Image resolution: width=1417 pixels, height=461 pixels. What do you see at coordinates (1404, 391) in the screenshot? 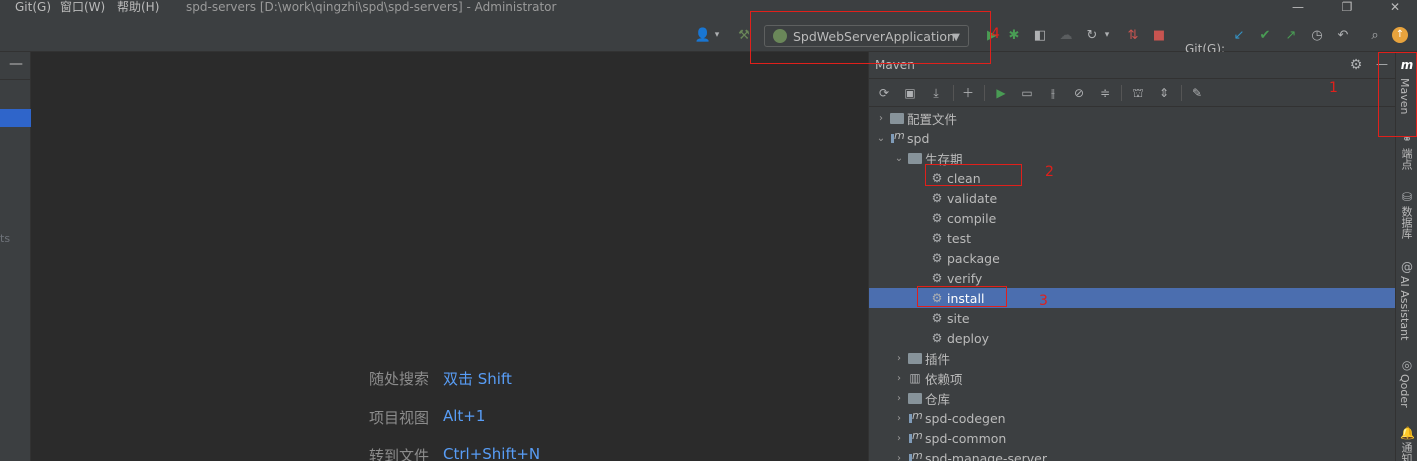
I see `tab-qoder: Qoder` at bounding box center [1404, 391].